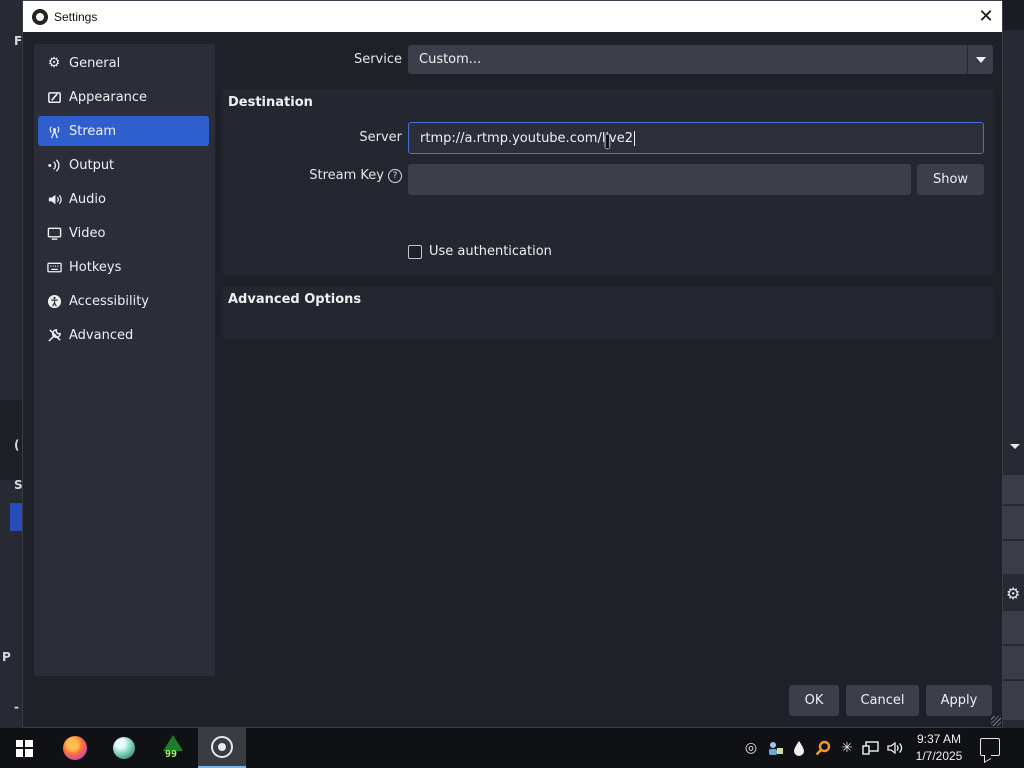 This screenshot has width=1024, height=768. Describe the element at coordinates (123, 131) in the screenshot. I see `sidebar-item-stream: Stream` at that location.